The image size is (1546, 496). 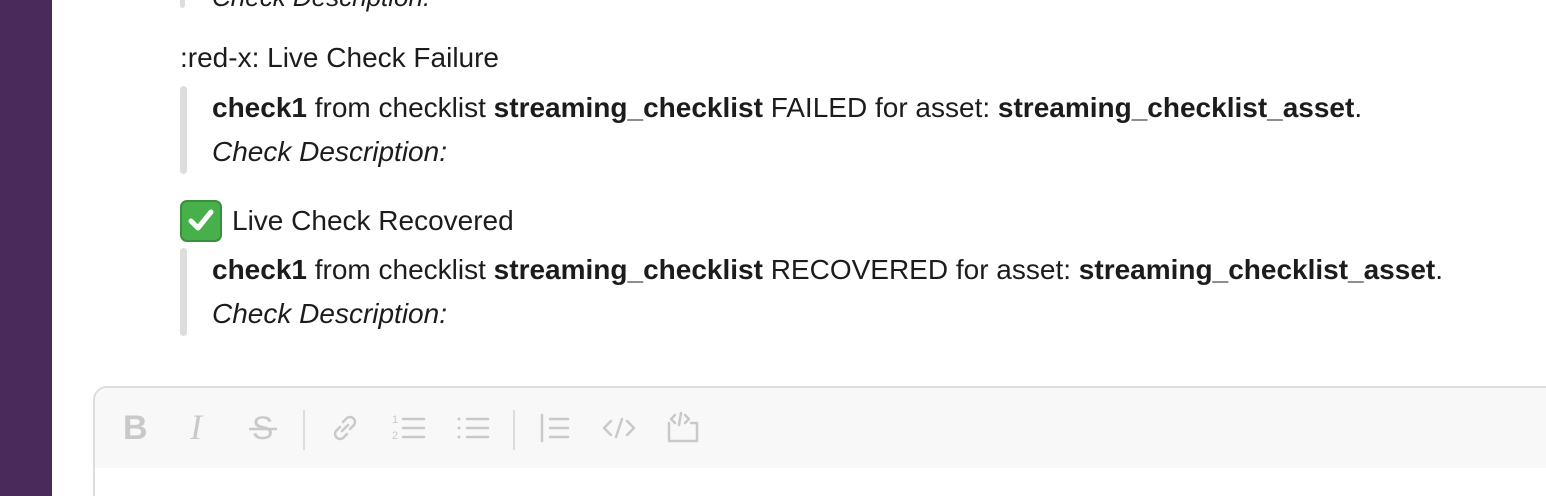 I want to click on code-block-icon, so click(x=683, y=428).